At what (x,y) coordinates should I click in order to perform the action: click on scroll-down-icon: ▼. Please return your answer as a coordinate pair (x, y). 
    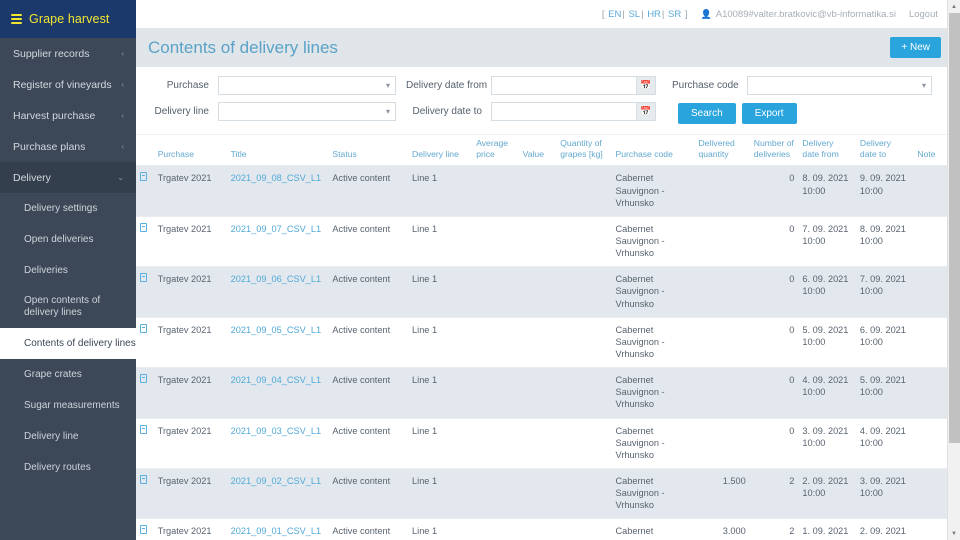
    Looking at the image, I should click on (954, 533).